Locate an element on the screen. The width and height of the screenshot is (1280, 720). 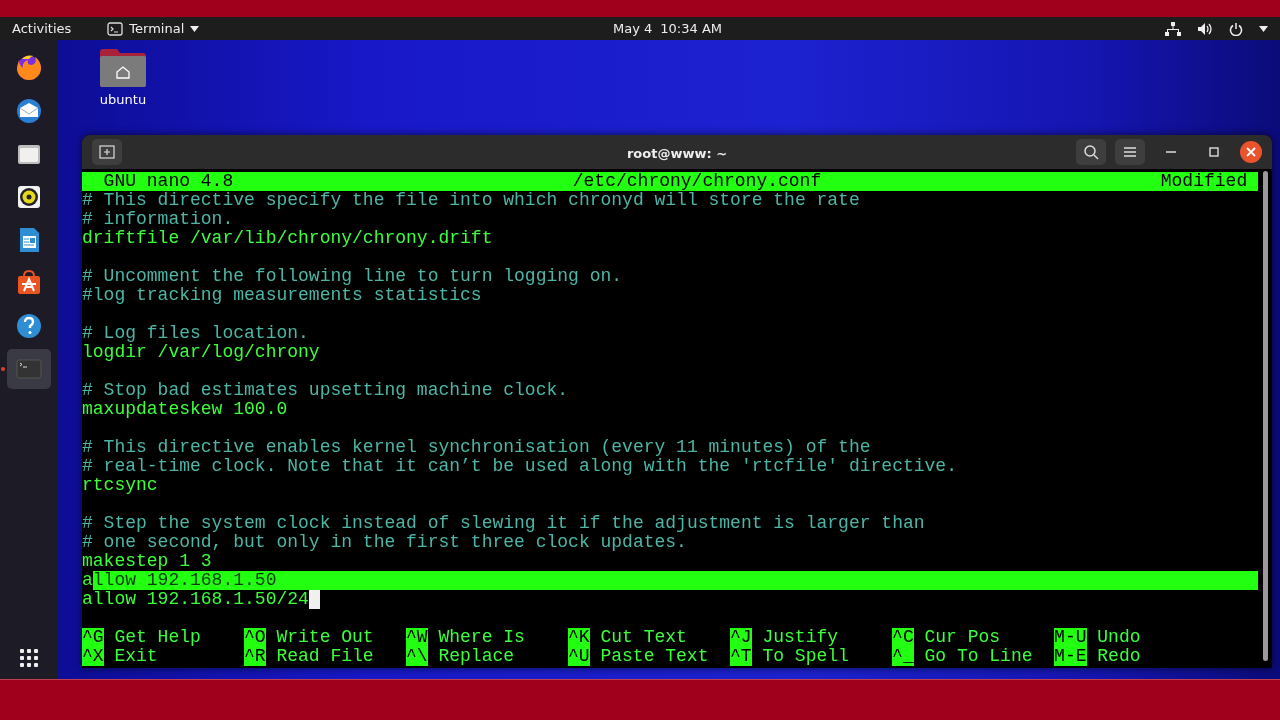
shortcut-label: Redo is located at coordinates (1119, 656).